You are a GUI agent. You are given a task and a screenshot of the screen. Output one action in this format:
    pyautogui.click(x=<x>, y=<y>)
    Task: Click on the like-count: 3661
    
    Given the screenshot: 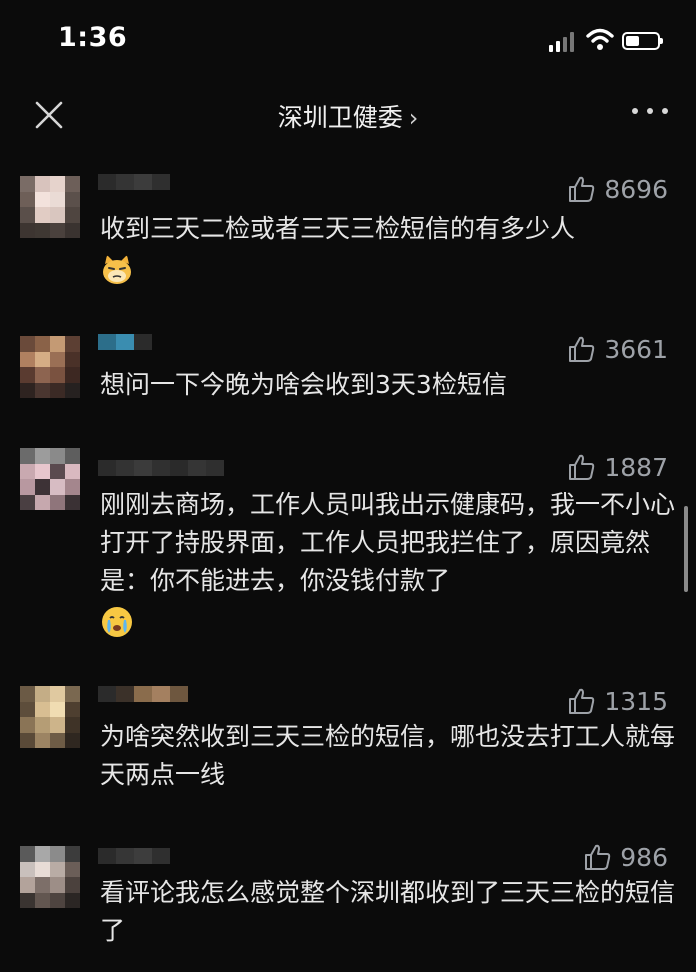 What is the action you would take?
    pyautogui.click(x=636, y=349)
    